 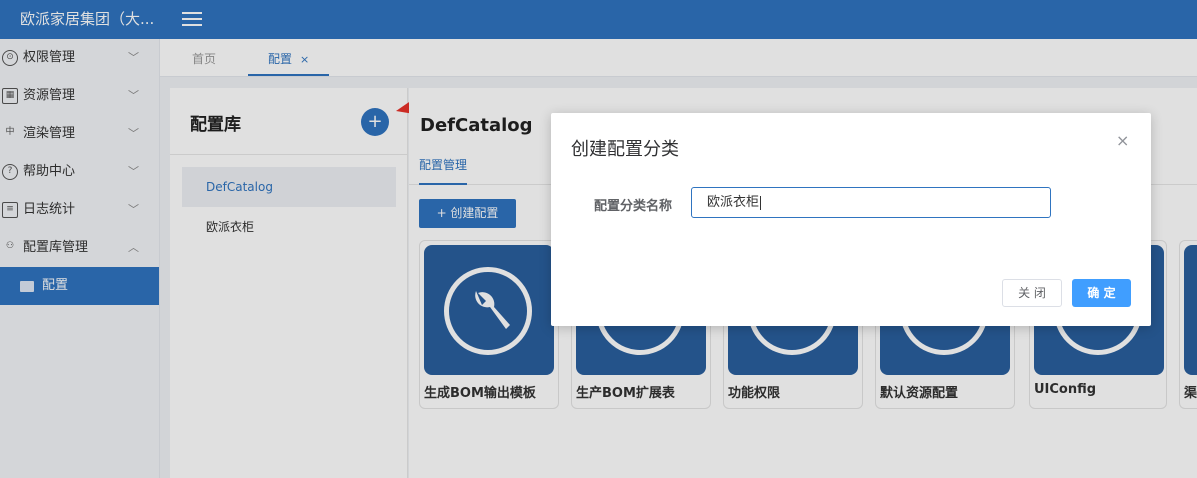 I want to click on category-name-input: 欧派衣柜, so click(x=871, y=202).